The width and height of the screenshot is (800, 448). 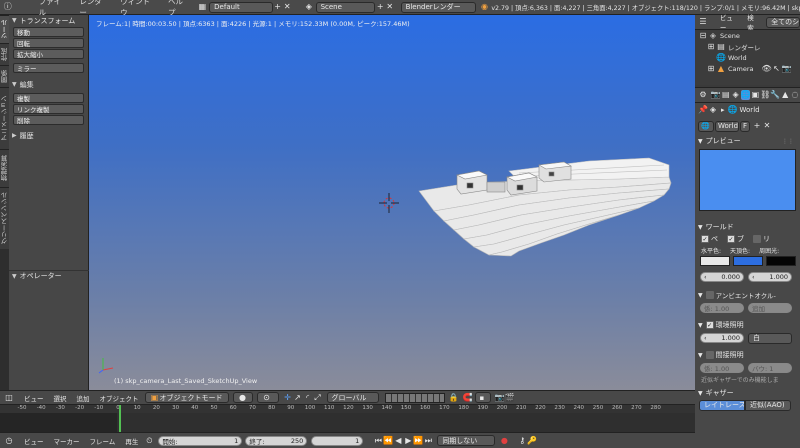 I want to click on playhead, so click(x=119, y=418).